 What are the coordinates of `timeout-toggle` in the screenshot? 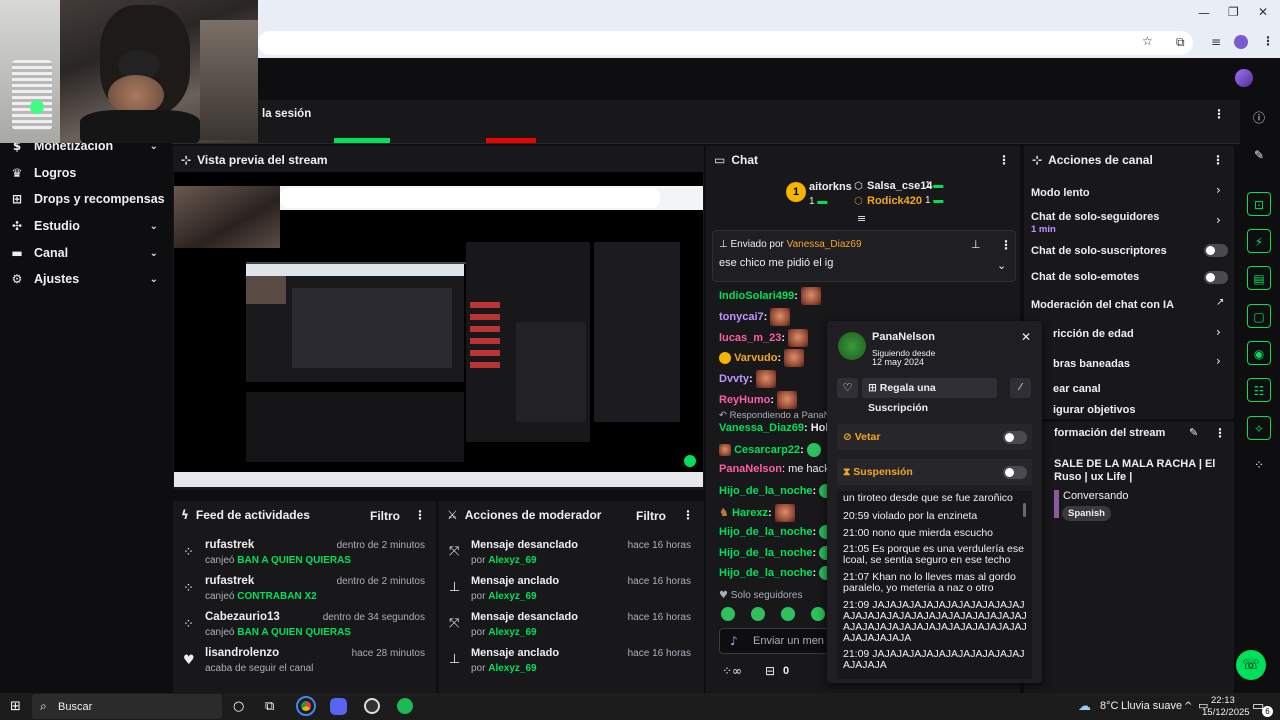 It's located at (1015, 472).